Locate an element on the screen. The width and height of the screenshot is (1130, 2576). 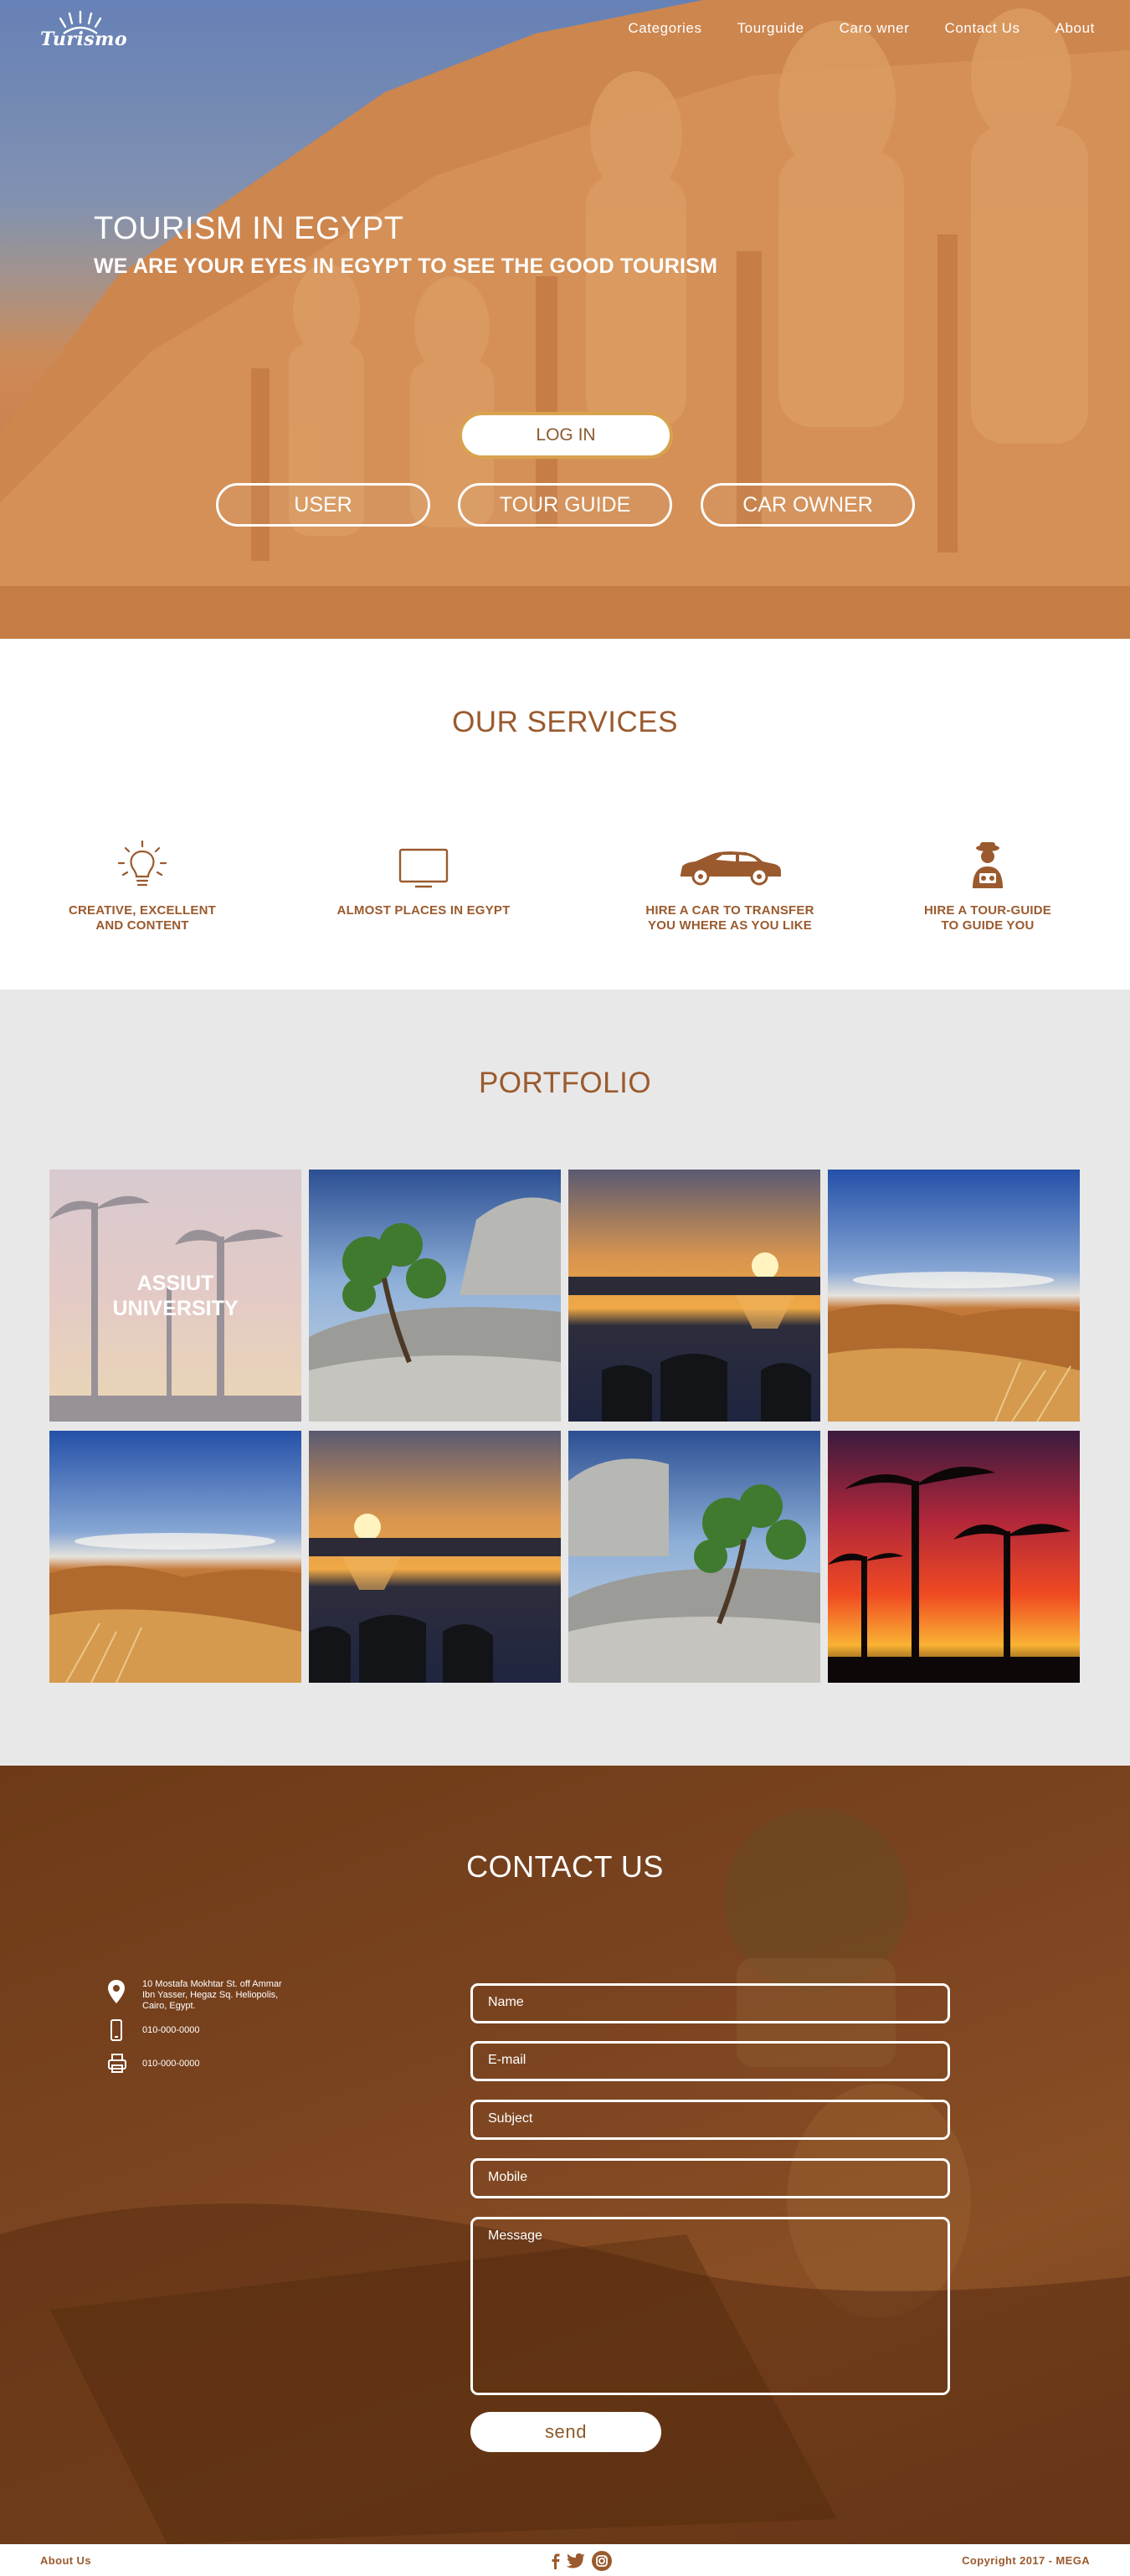
twitter-icon is located at coordinates (576, 2561).